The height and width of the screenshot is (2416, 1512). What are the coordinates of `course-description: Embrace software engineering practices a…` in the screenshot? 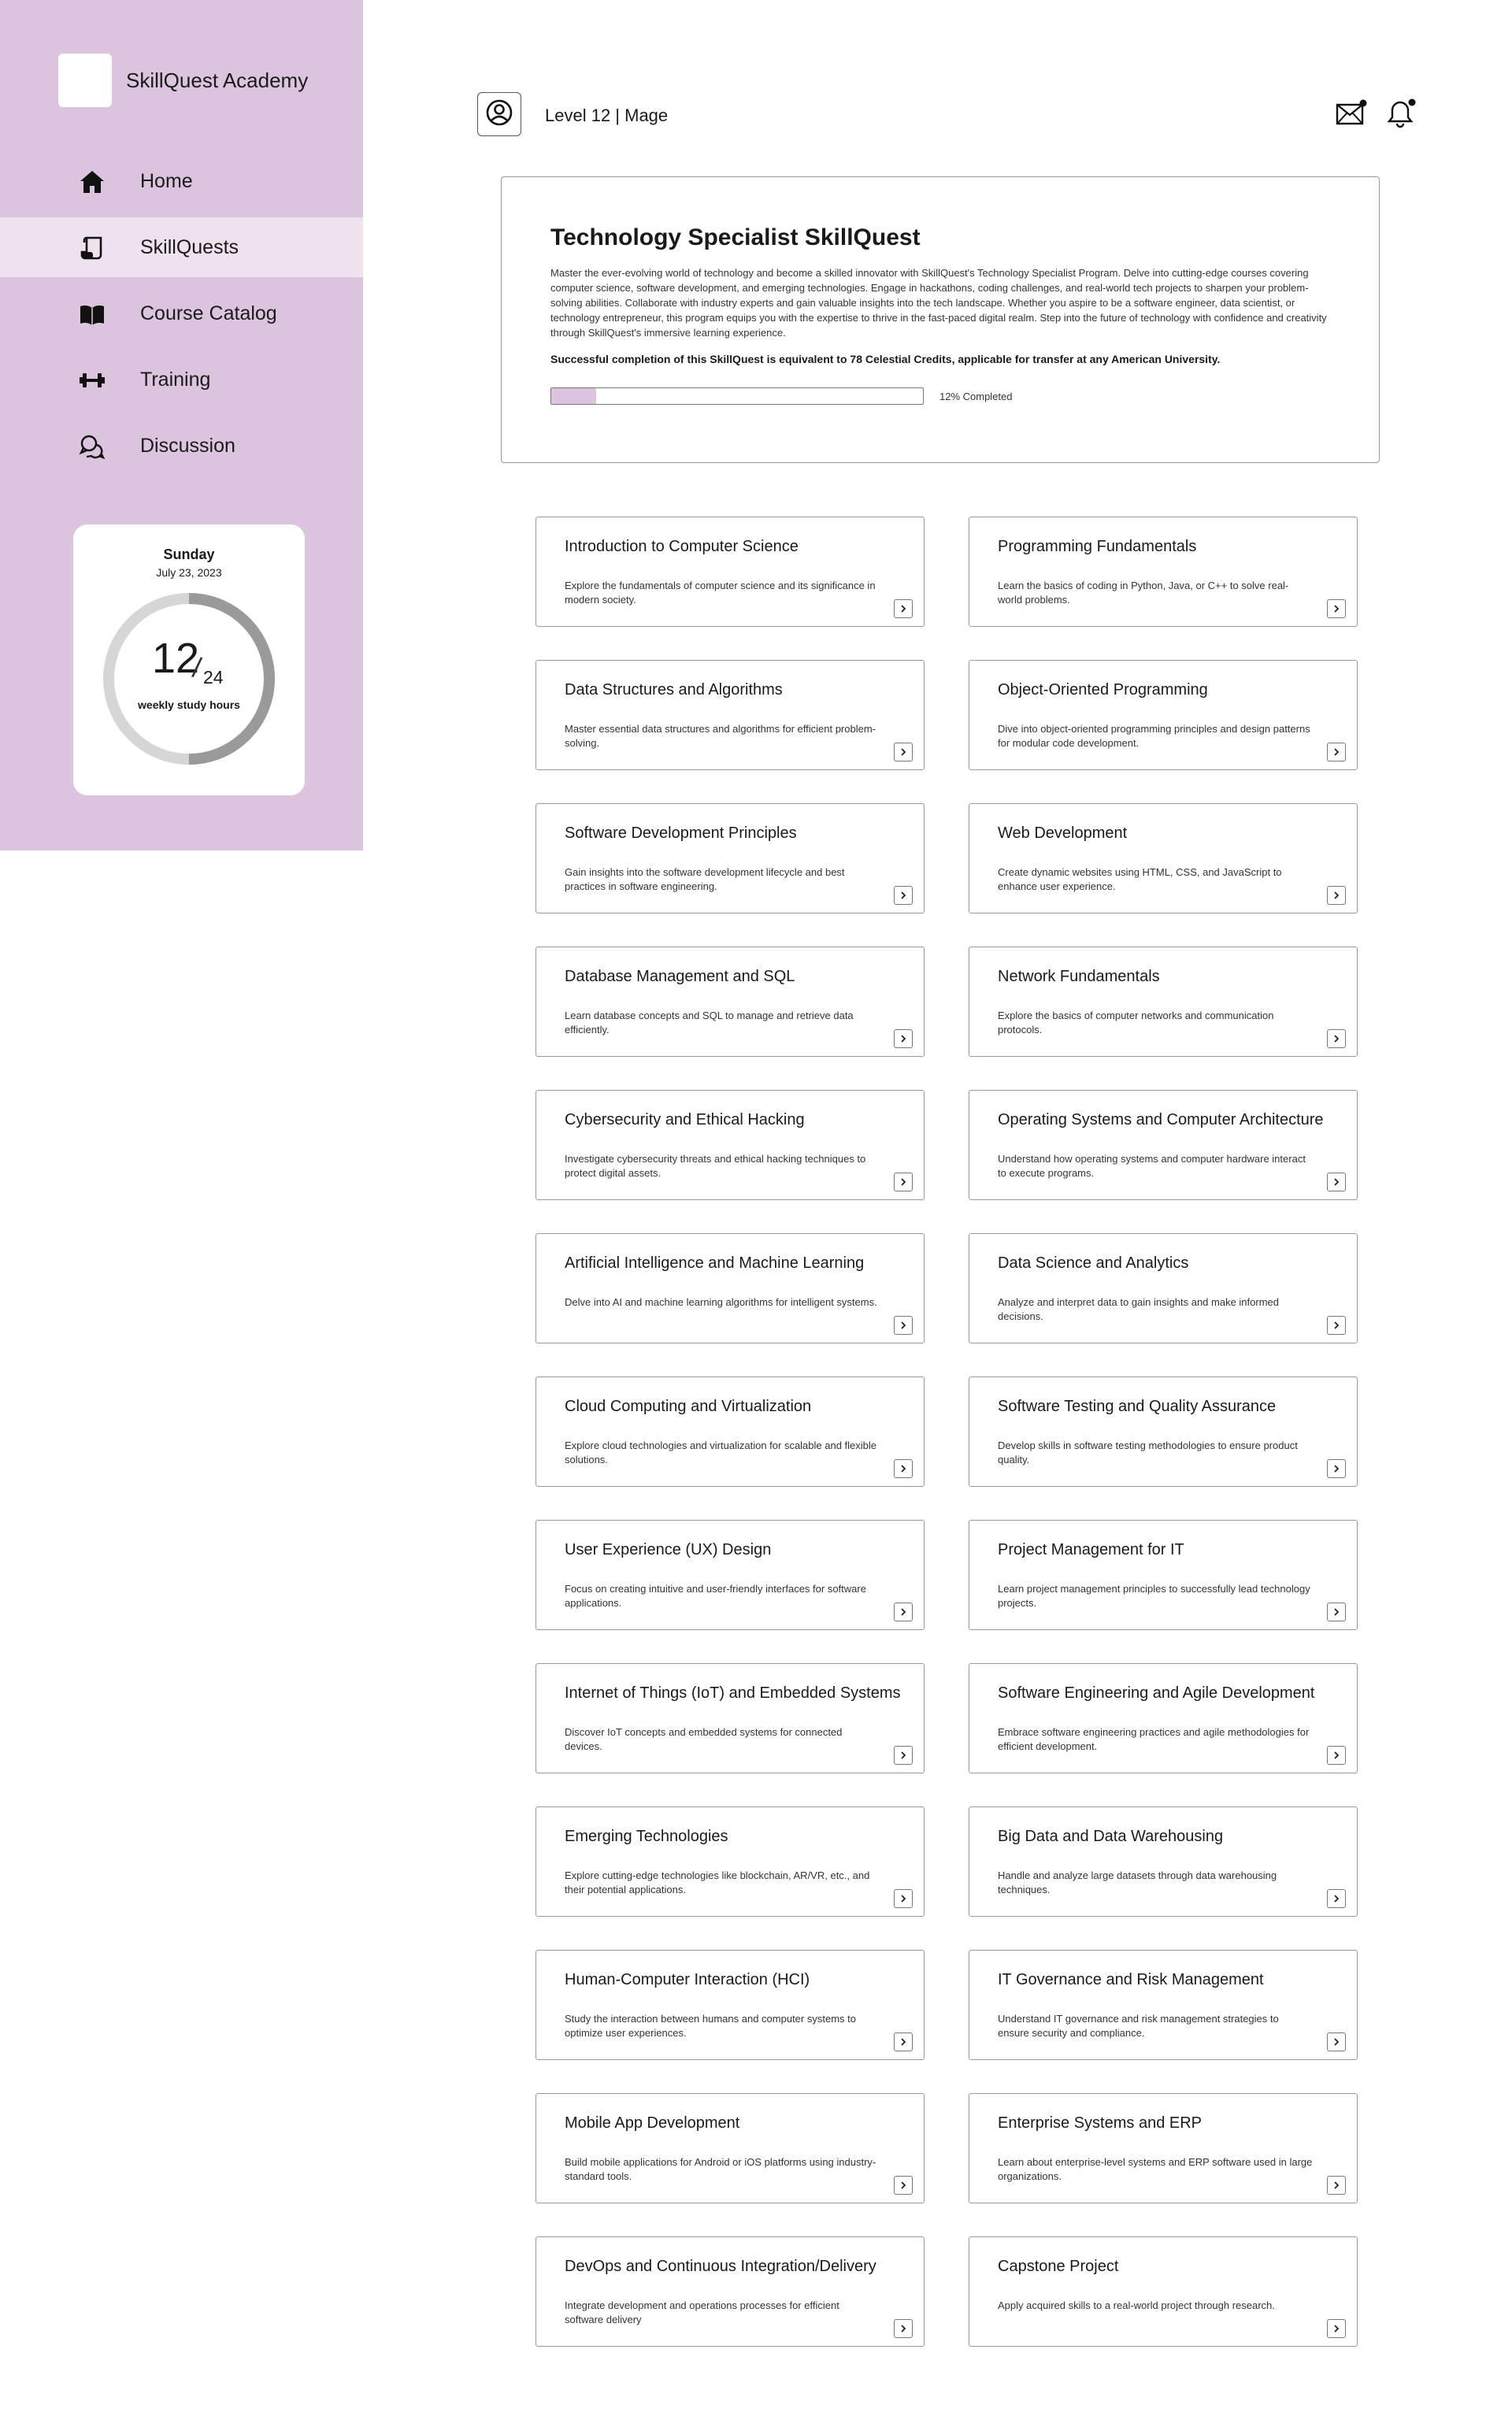 It's located at (1154, 1739).